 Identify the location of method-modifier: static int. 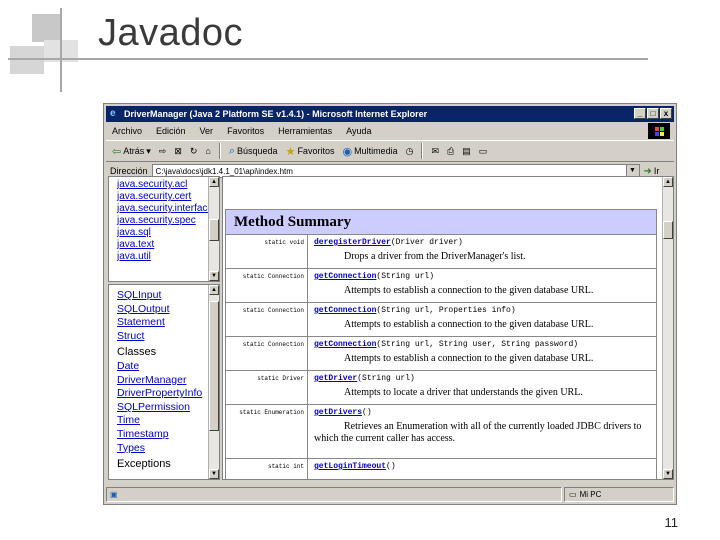
(267, 469).